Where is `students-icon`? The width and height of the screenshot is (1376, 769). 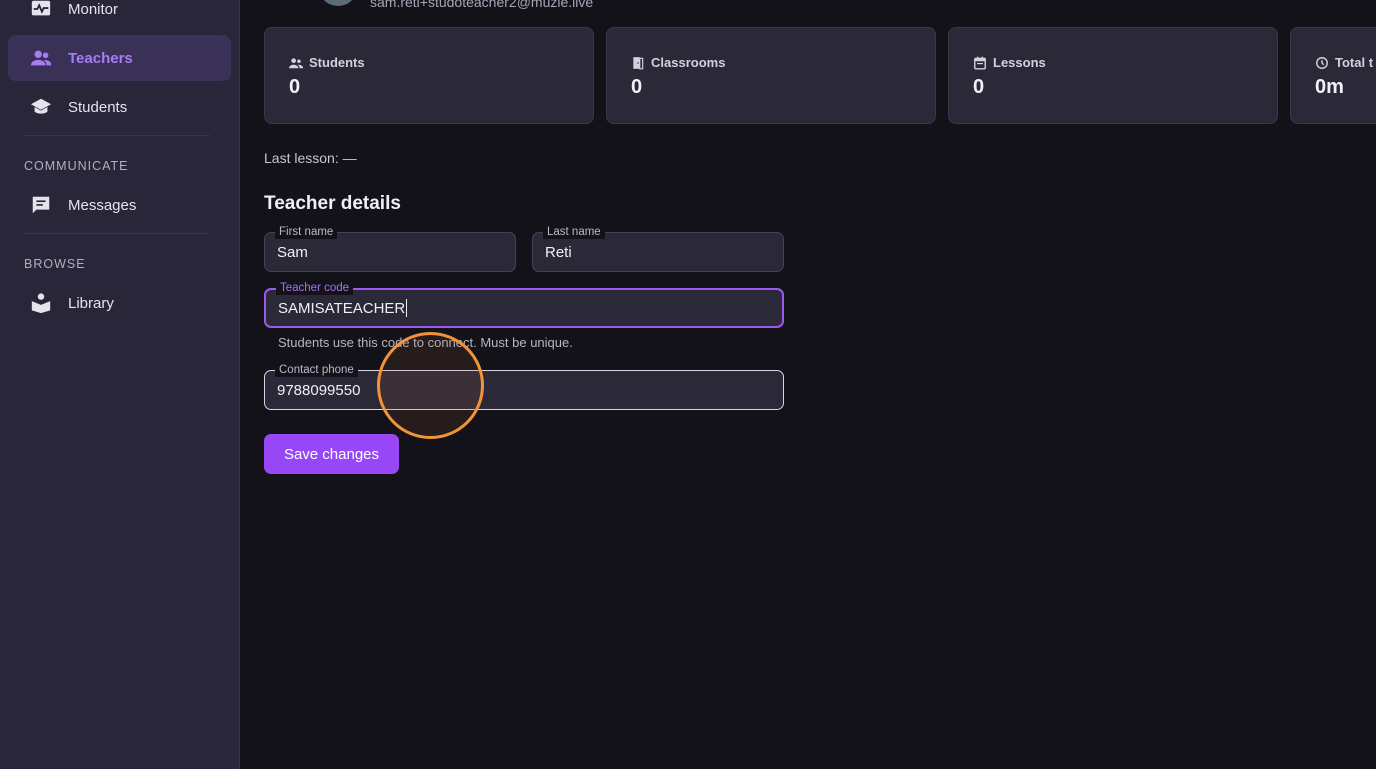 students-icon is located at coordinates (42, 107).